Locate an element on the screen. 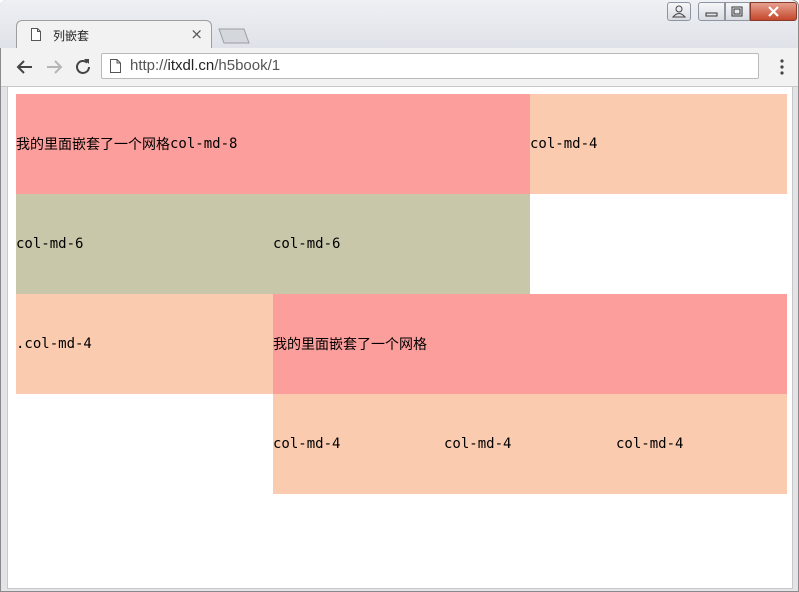 The width and height of the screenshot is (799, 592). close-icon is located at coordinates (773, 11).